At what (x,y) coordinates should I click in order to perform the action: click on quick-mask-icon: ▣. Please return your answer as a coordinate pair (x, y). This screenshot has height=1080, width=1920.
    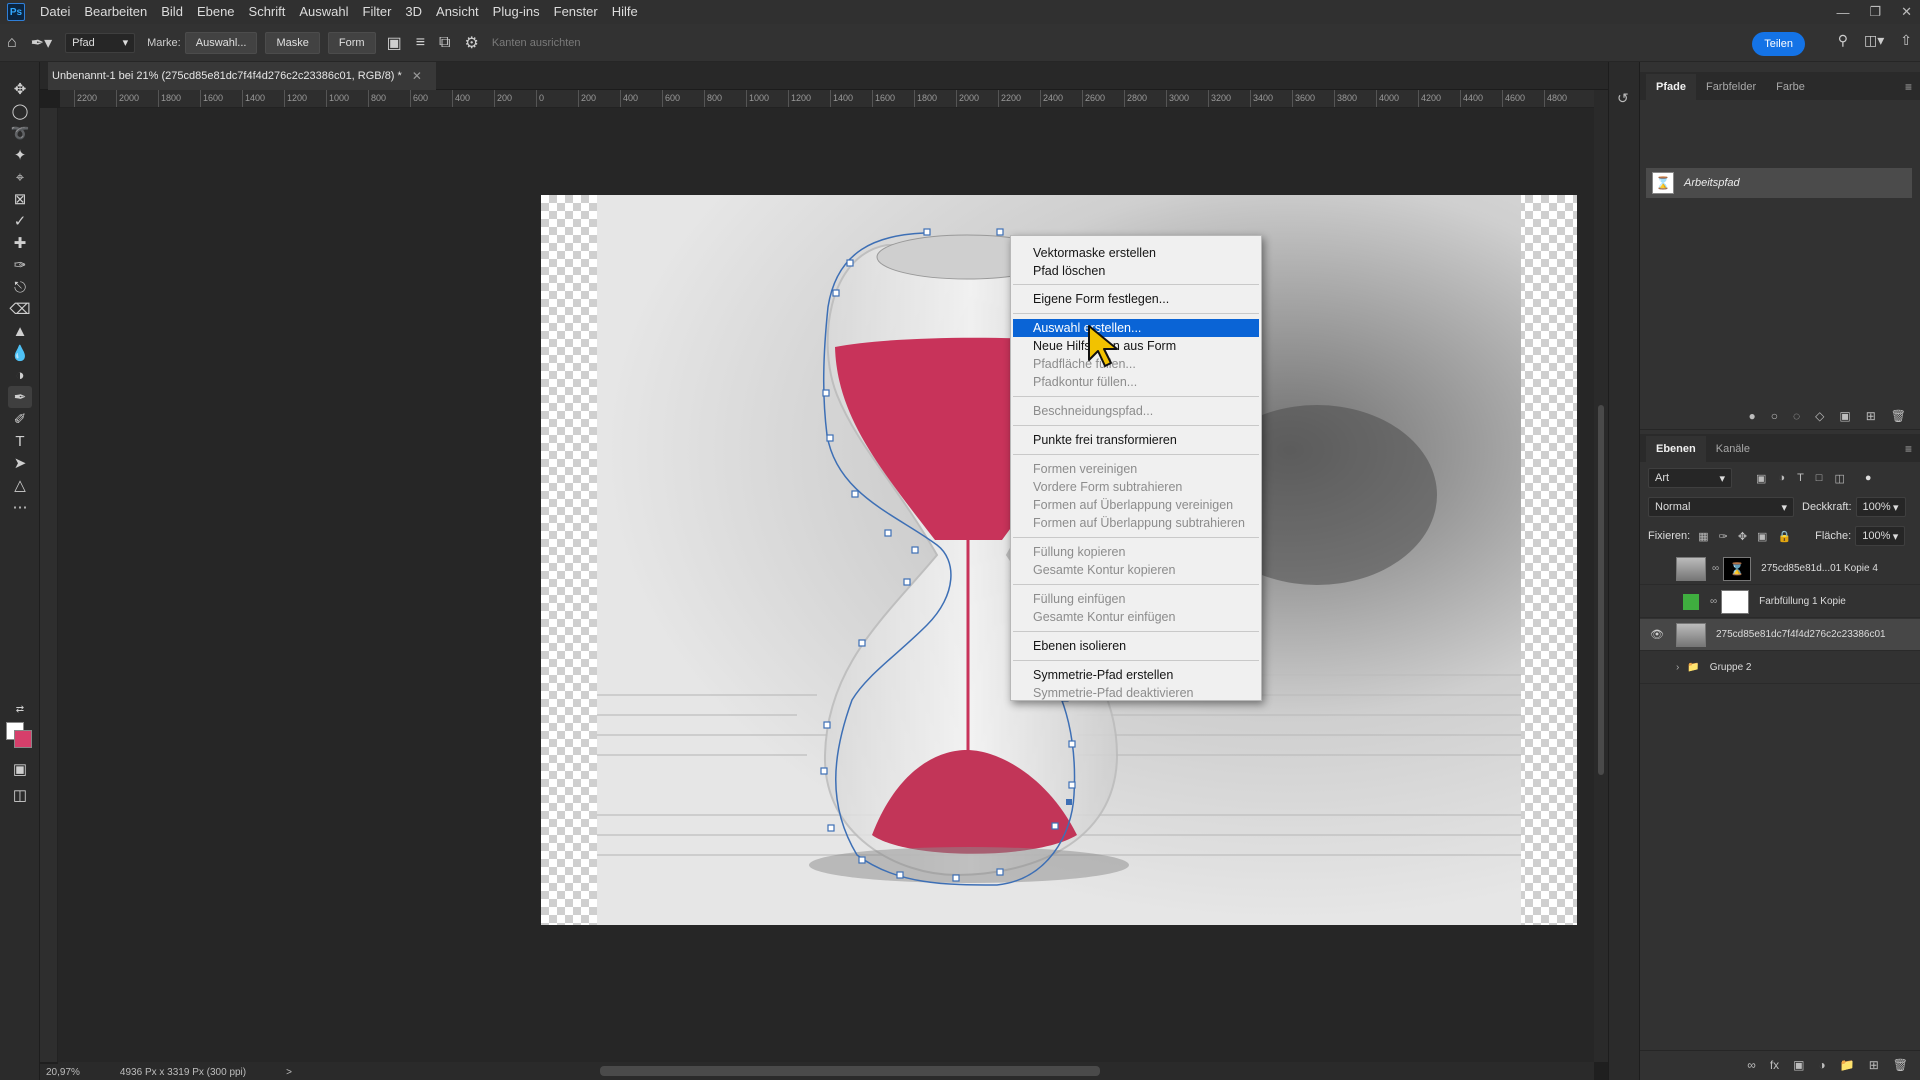
    Looking at the image, I should click on (20, 769).